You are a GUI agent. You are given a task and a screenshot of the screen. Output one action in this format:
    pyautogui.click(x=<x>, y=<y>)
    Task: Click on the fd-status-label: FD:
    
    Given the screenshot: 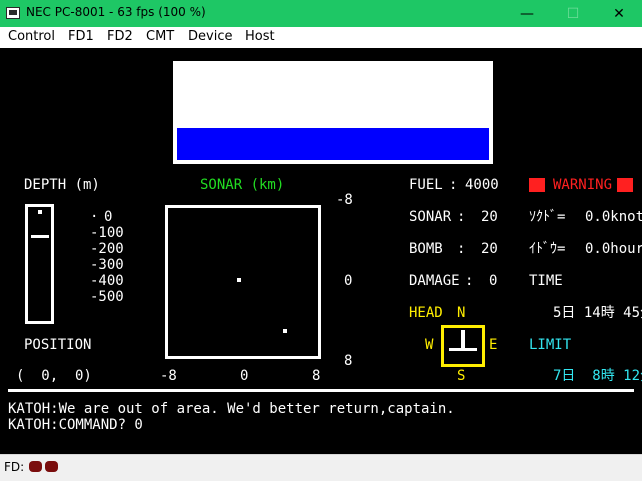 What is the action you would take?
    pyautogui.click(x=14, y=467)
    